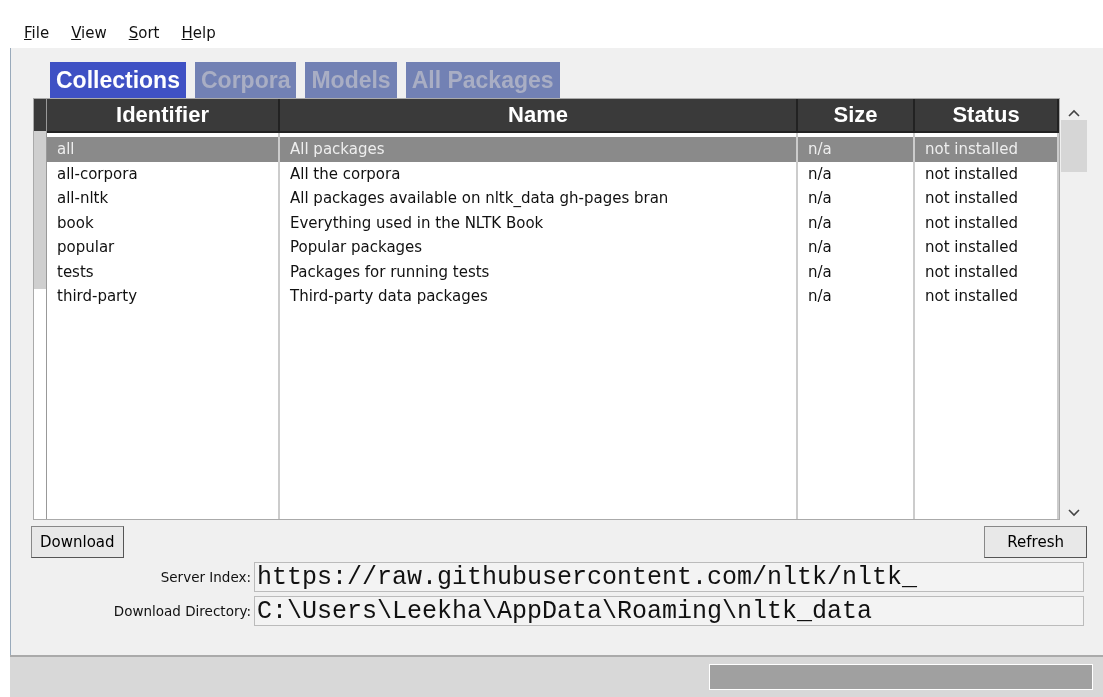 The image size is (1103, 697). I want to click on column-header: Name, so click(539, 115).